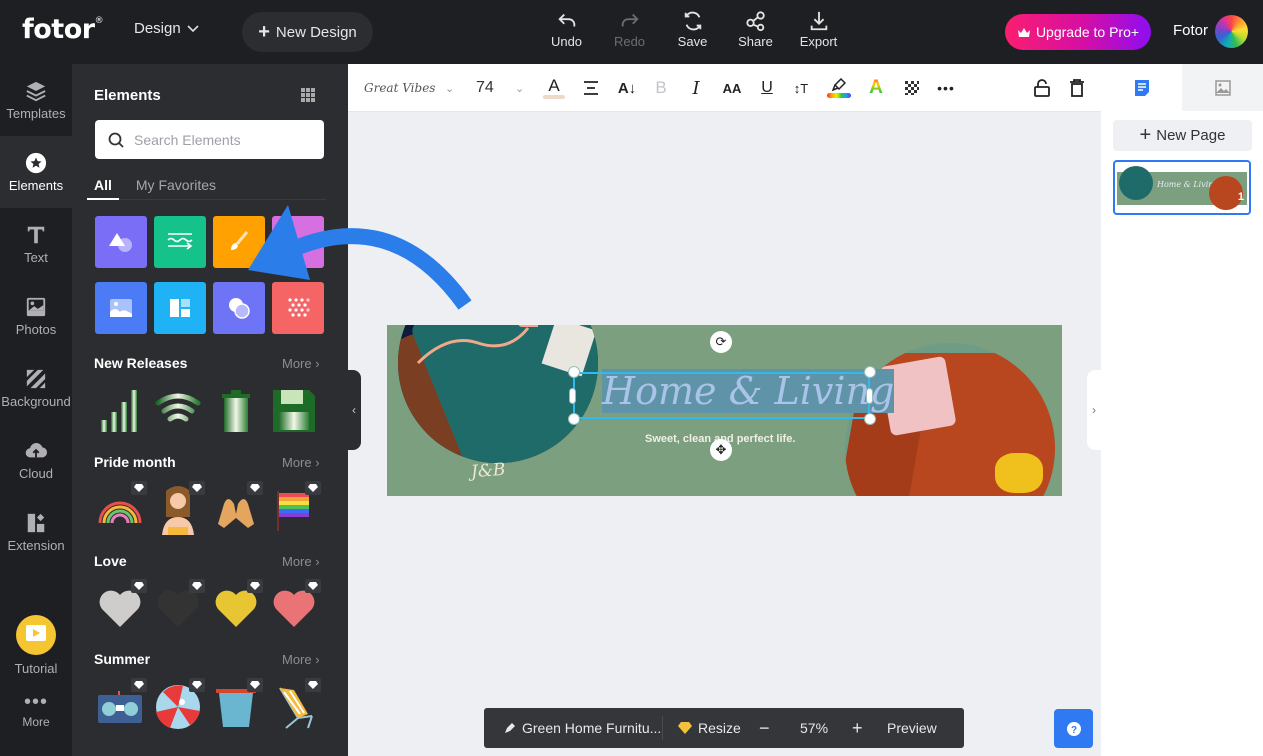 This screenshot has width=1263, height=756. I want to click on element-boombox, so click(121, 705).